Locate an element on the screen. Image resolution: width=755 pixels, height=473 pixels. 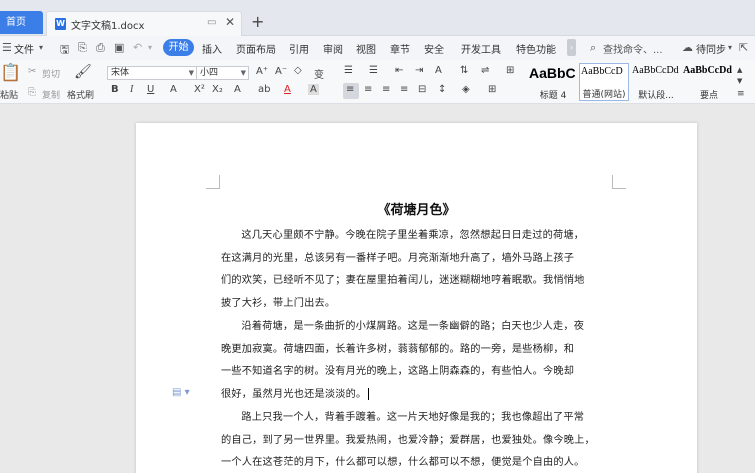
decrease-indent-icon: ⇤ is located at coordinates (399, 70).